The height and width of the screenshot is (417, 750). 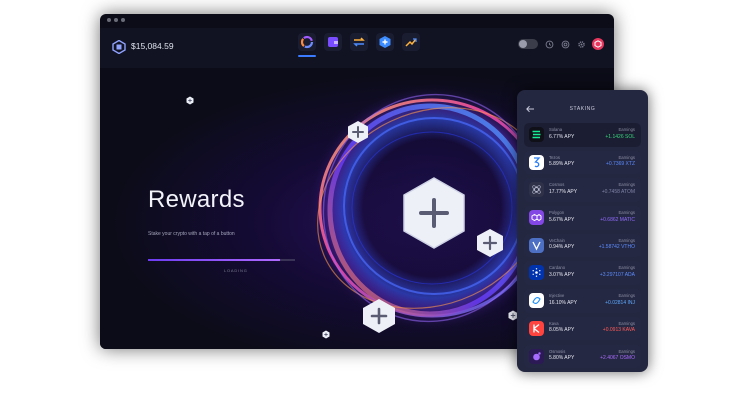 What do you see at coordinates (528, 44) in the screenshot?
I see `privacy-toggle` at bounding box center [528, 44].